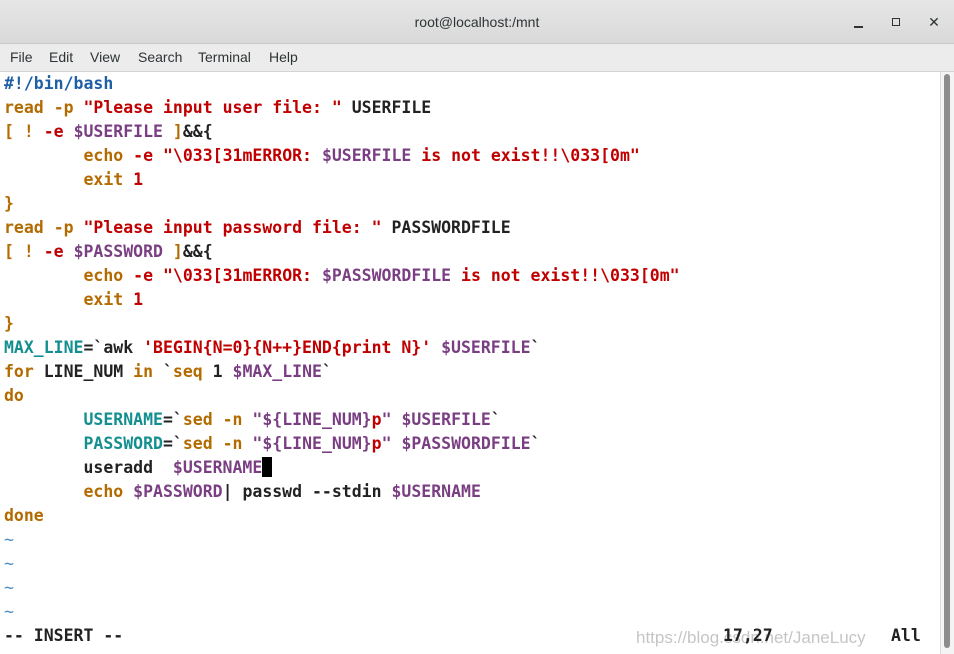 The height and width of the screenshot is (654, 954). I want to click on maximize-button, so click(896, 22).